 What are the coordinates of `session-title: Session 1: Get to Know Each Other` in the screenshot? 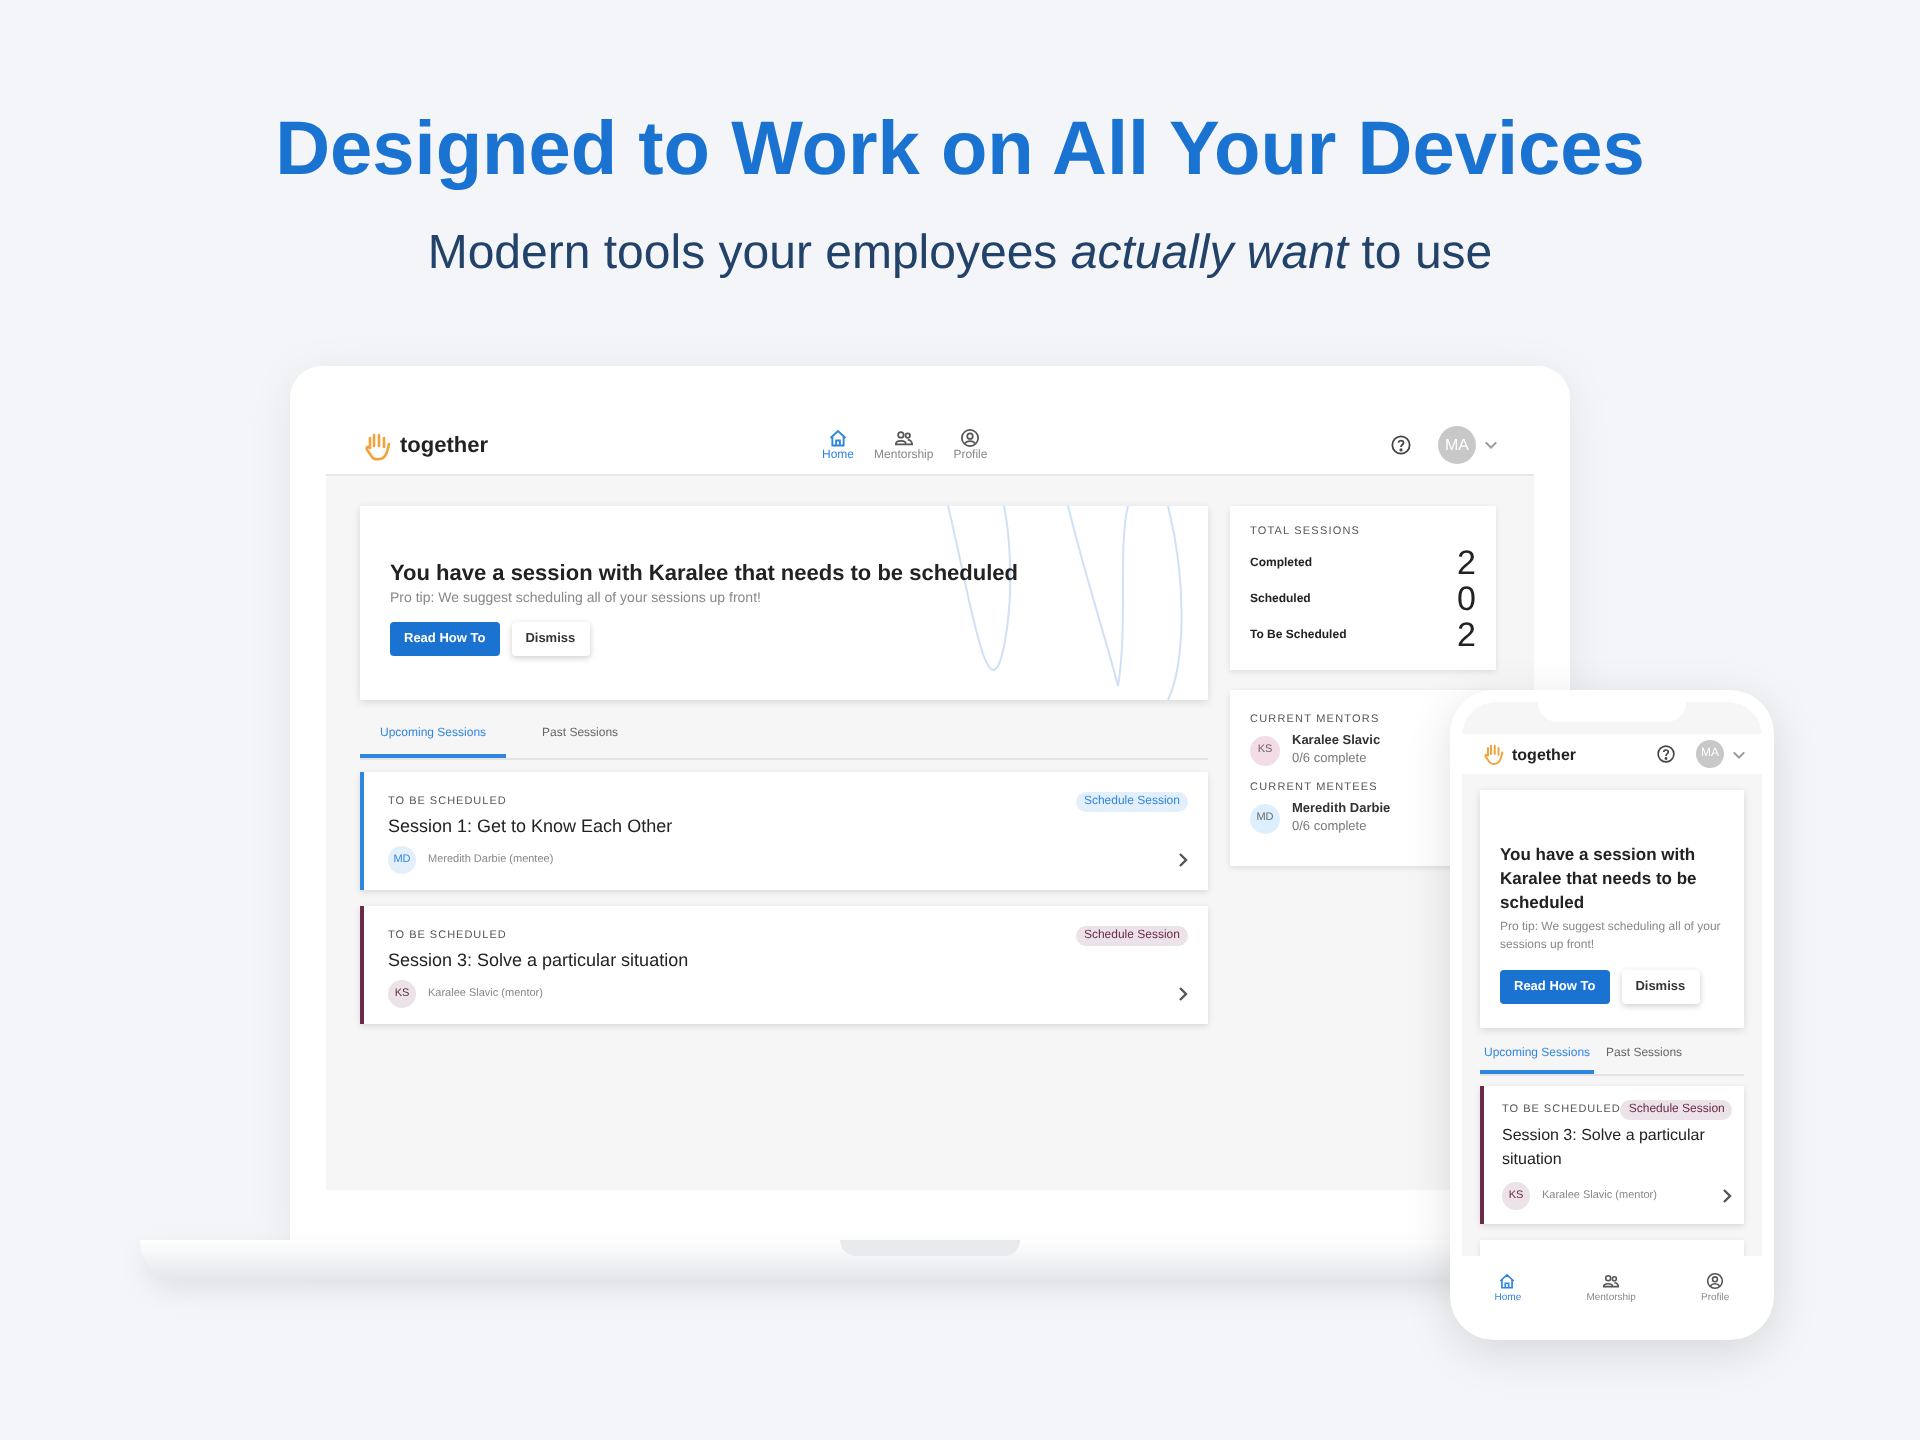 It's located at (531, 826).